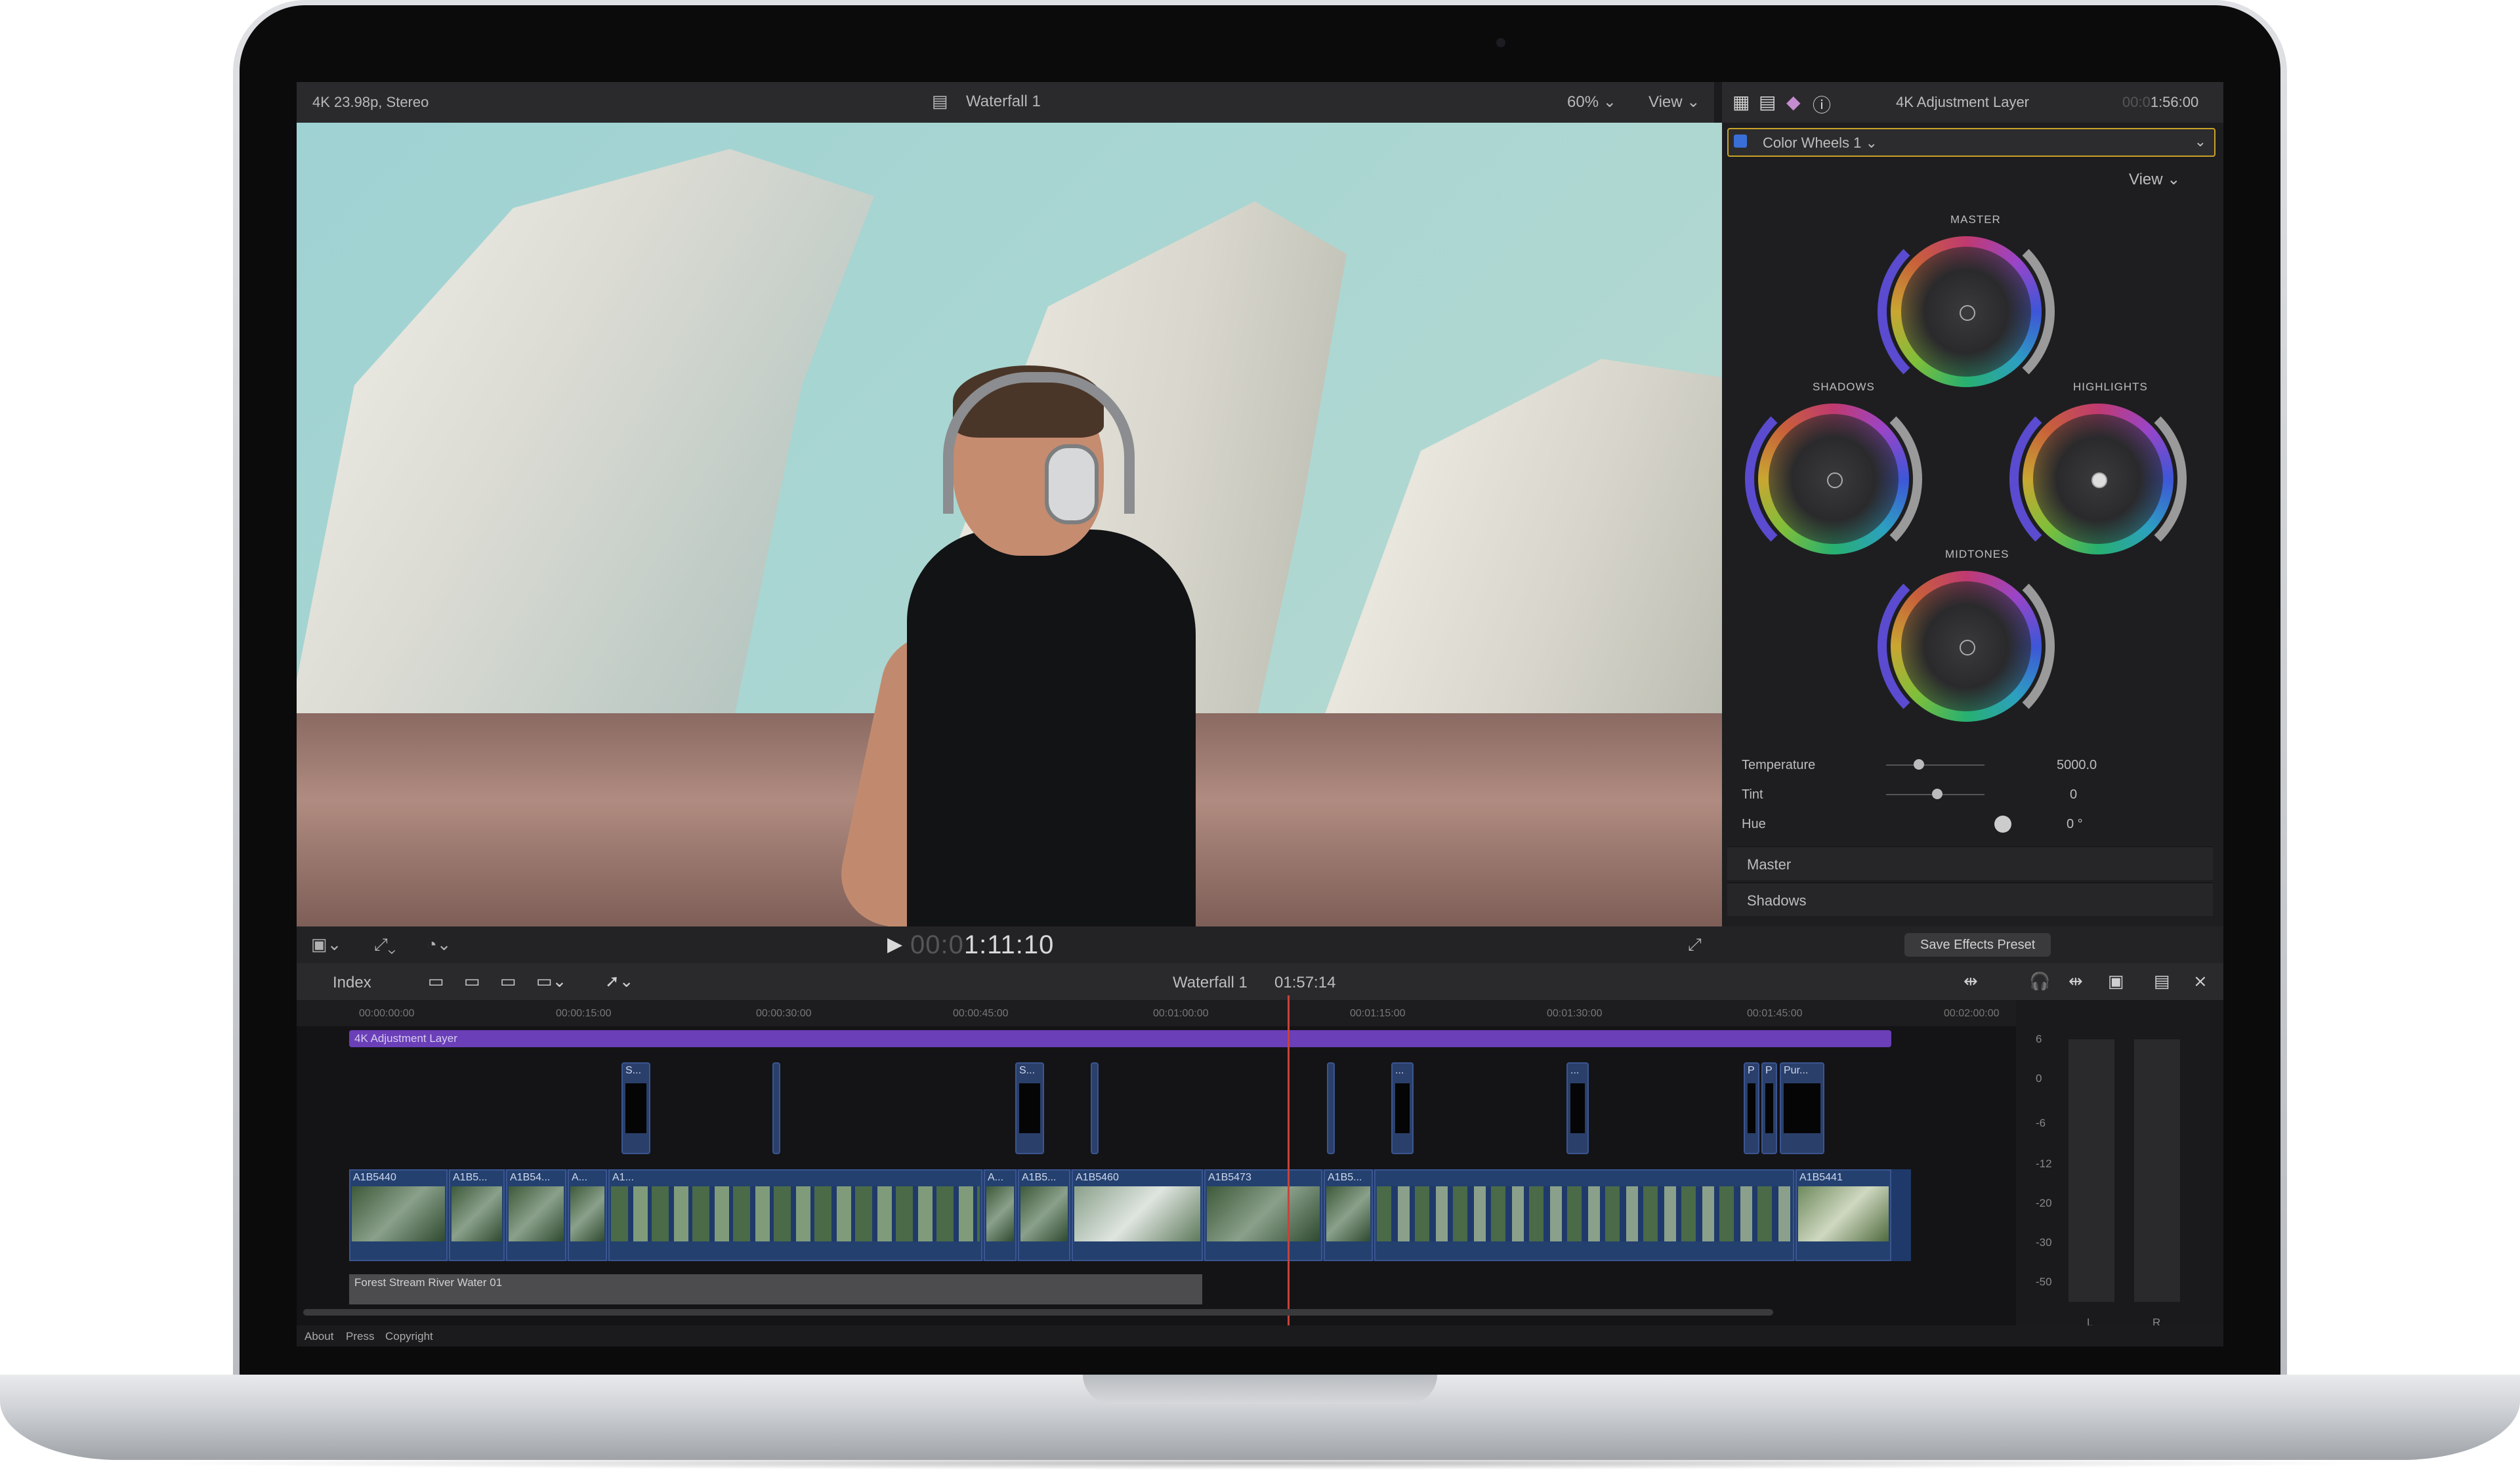  Describe the element at coordinates (2091, 1170) in the screenshot. I see `audio-meter-left` at that location.